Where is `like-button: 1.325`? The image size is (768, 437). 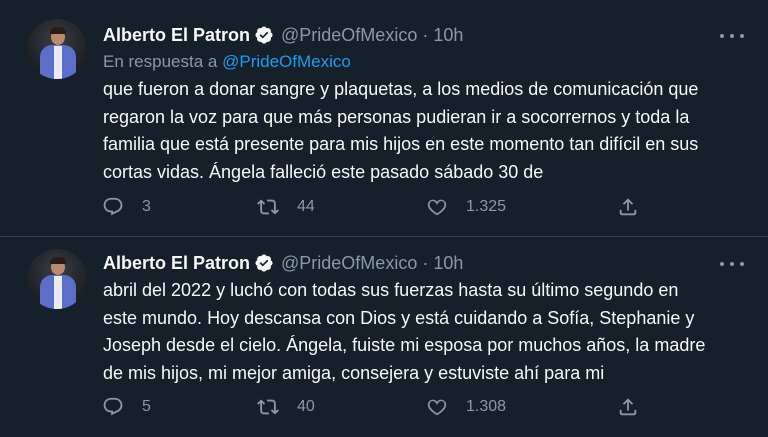
like-button: 1.325 is located at coordinates (466, 207).